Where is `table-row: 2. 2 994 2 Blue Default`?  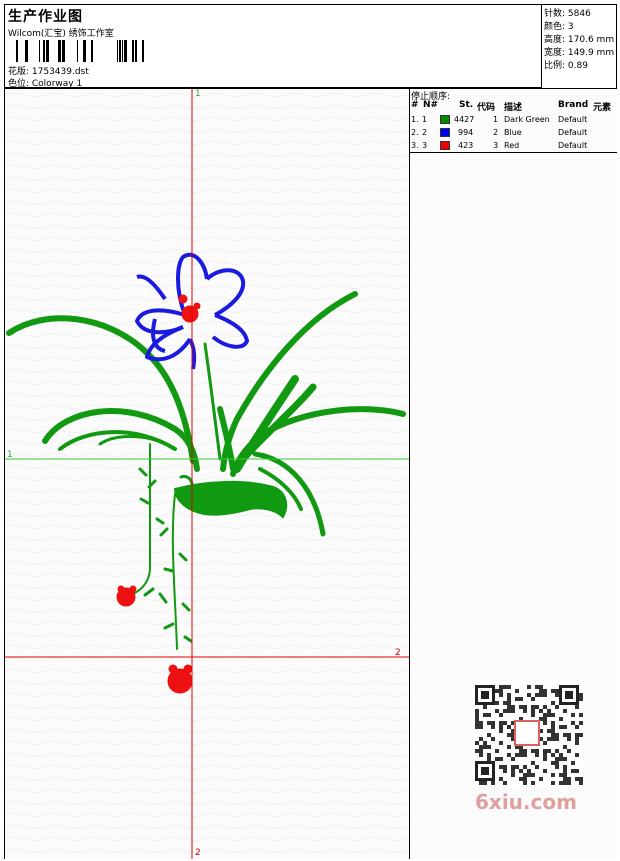
table-row: 2. 2 994 2 Blue Default is located at coordinates (499, 132).